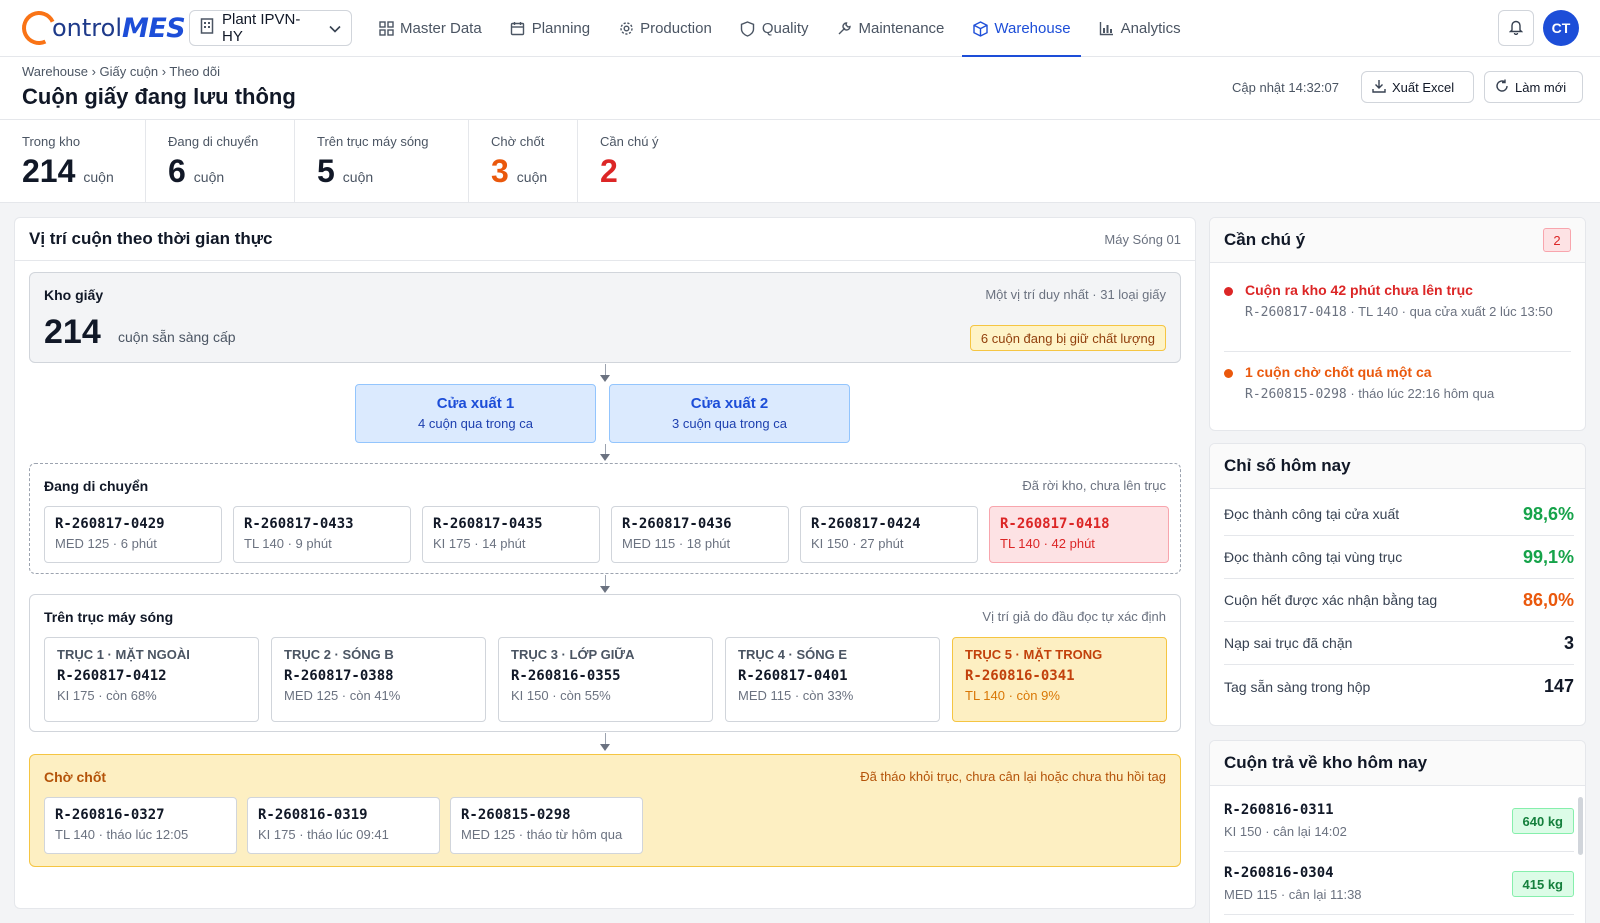 The image size is (1600, 923). I want to click on roll-id: R-260816-0311, so click(1279, 810).